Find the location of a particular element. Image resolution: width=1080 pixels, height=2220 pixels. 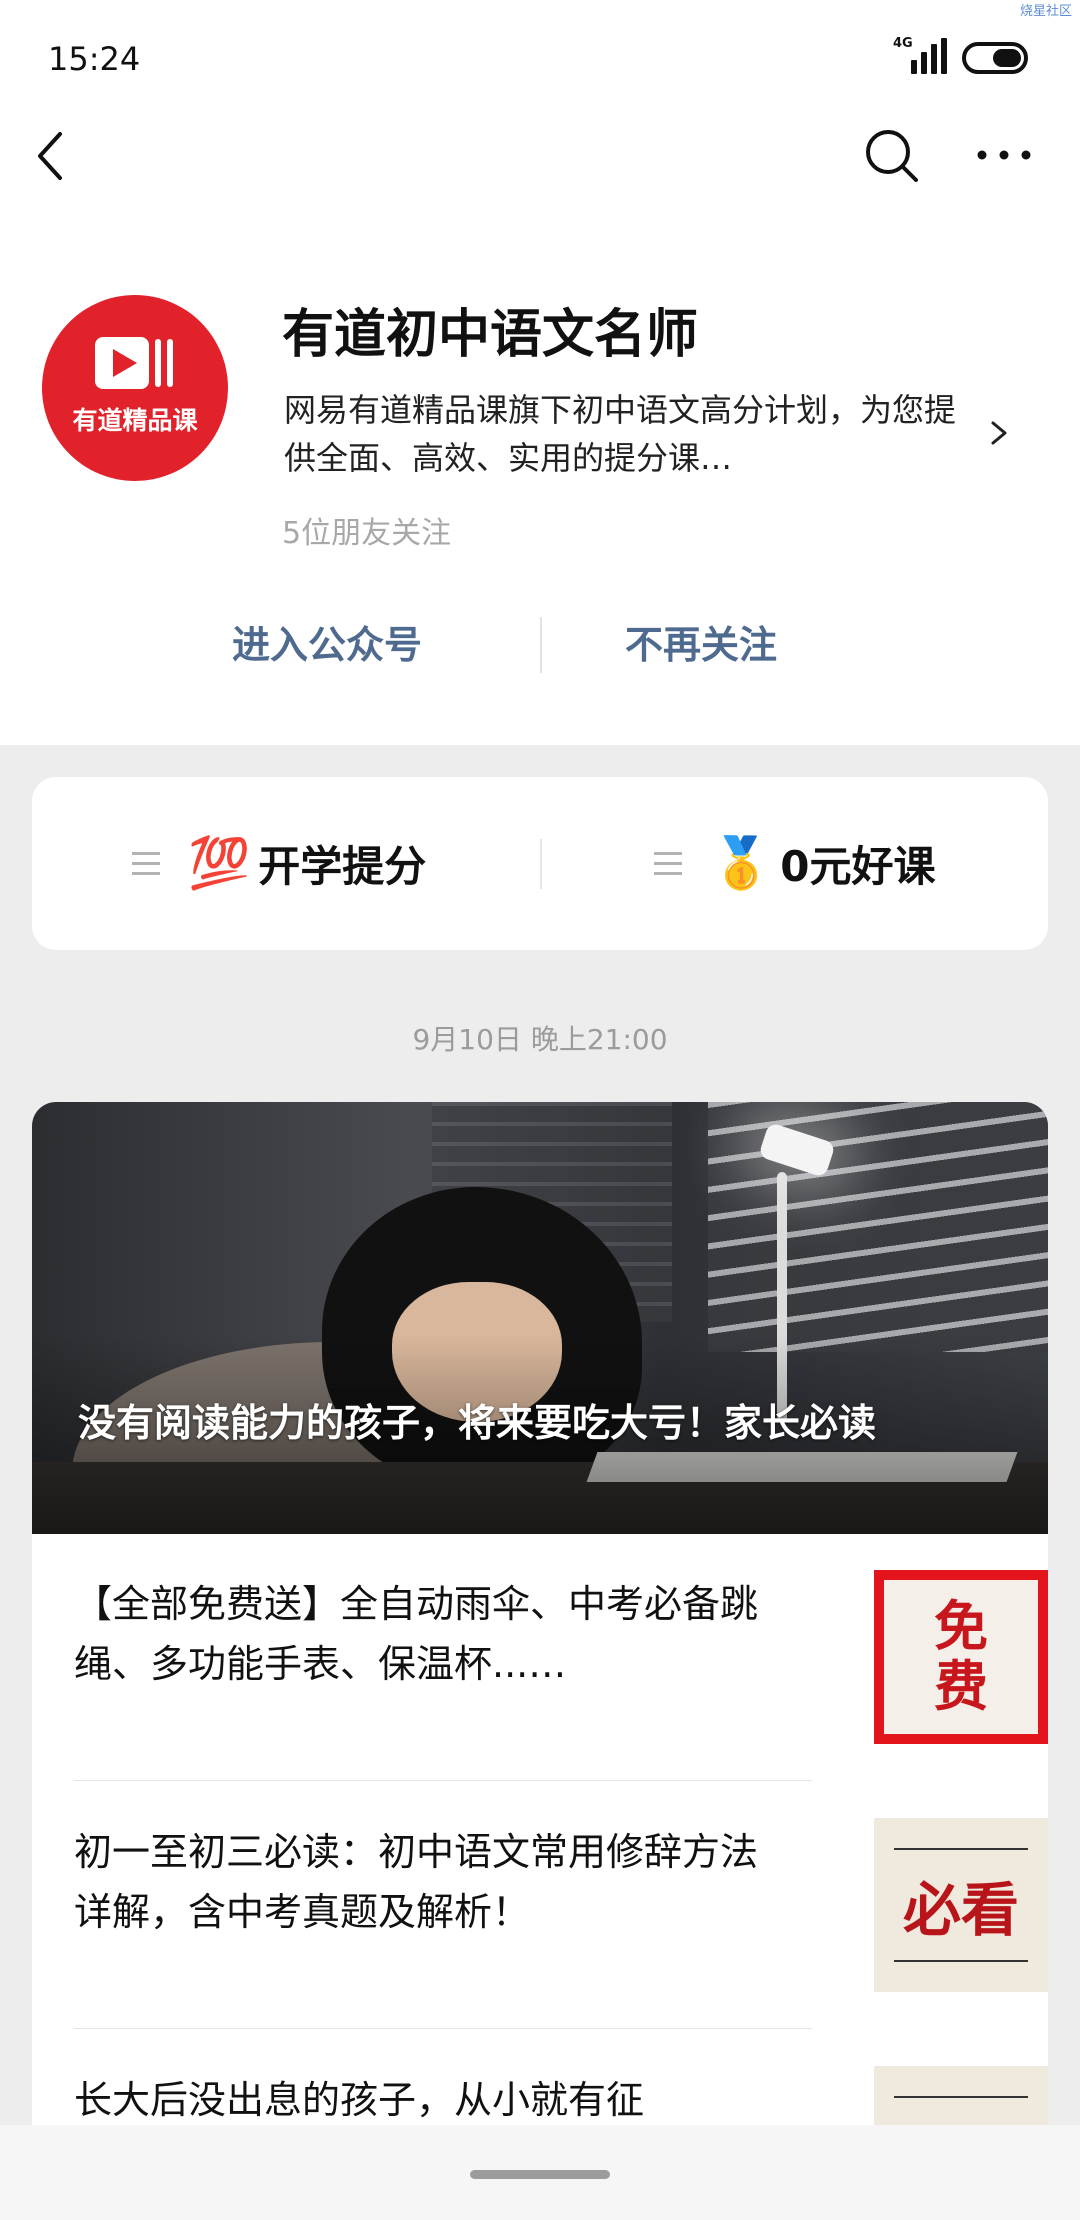

gold-medal-icon: 🥇 is located at coordinates (741, 863).